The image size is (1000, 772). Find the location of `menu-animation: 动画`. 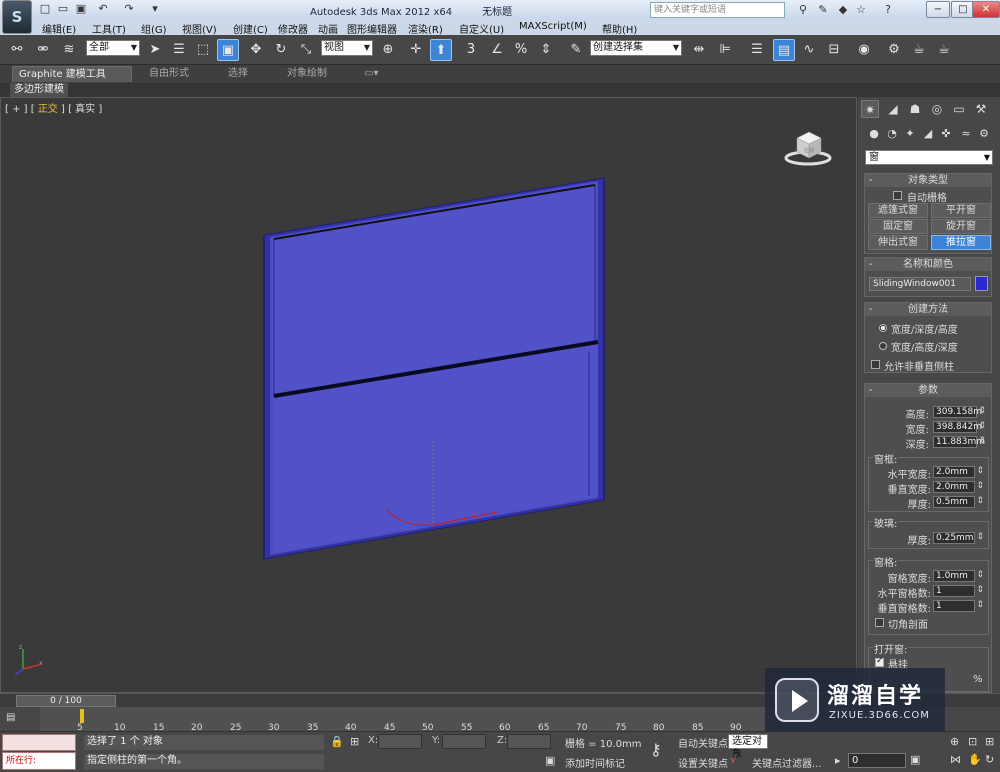

menu-animation: 动画 is located at coordinates (328, 28).